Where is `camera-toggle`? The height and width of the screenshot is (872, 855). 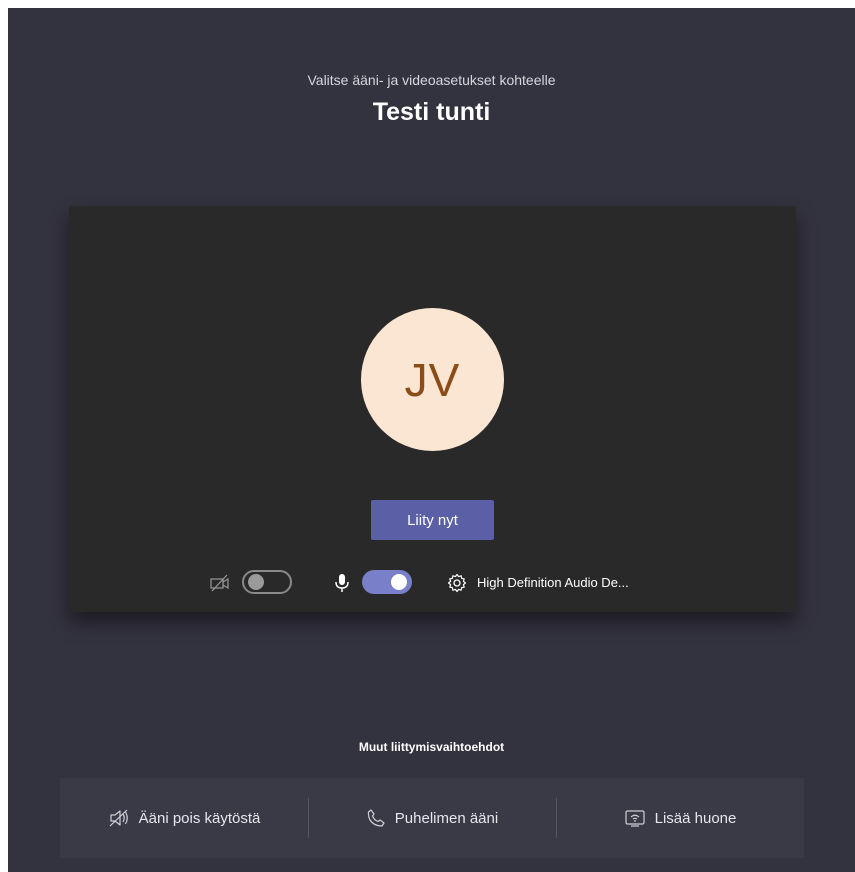 camera-toggle is located at coordinates (267, 582).